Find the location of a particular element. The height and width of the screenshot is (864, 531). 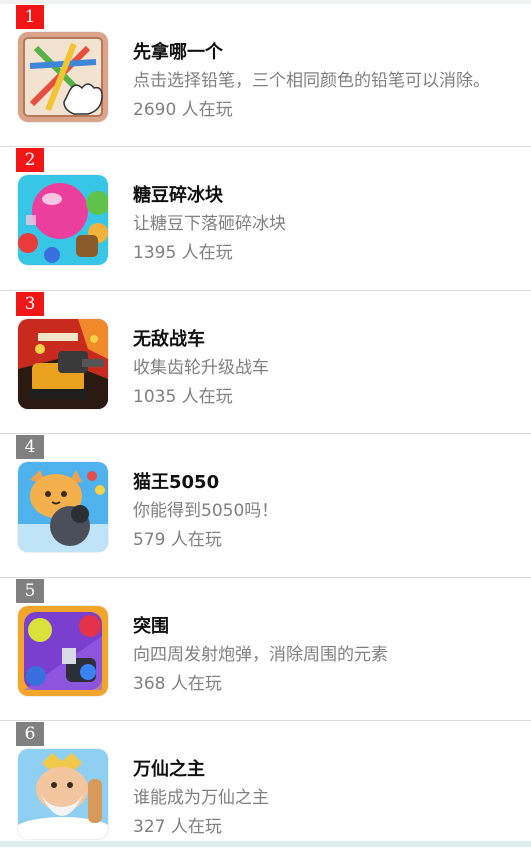

player-count: 1395 人在玩 is located at coordinates (183, 253).